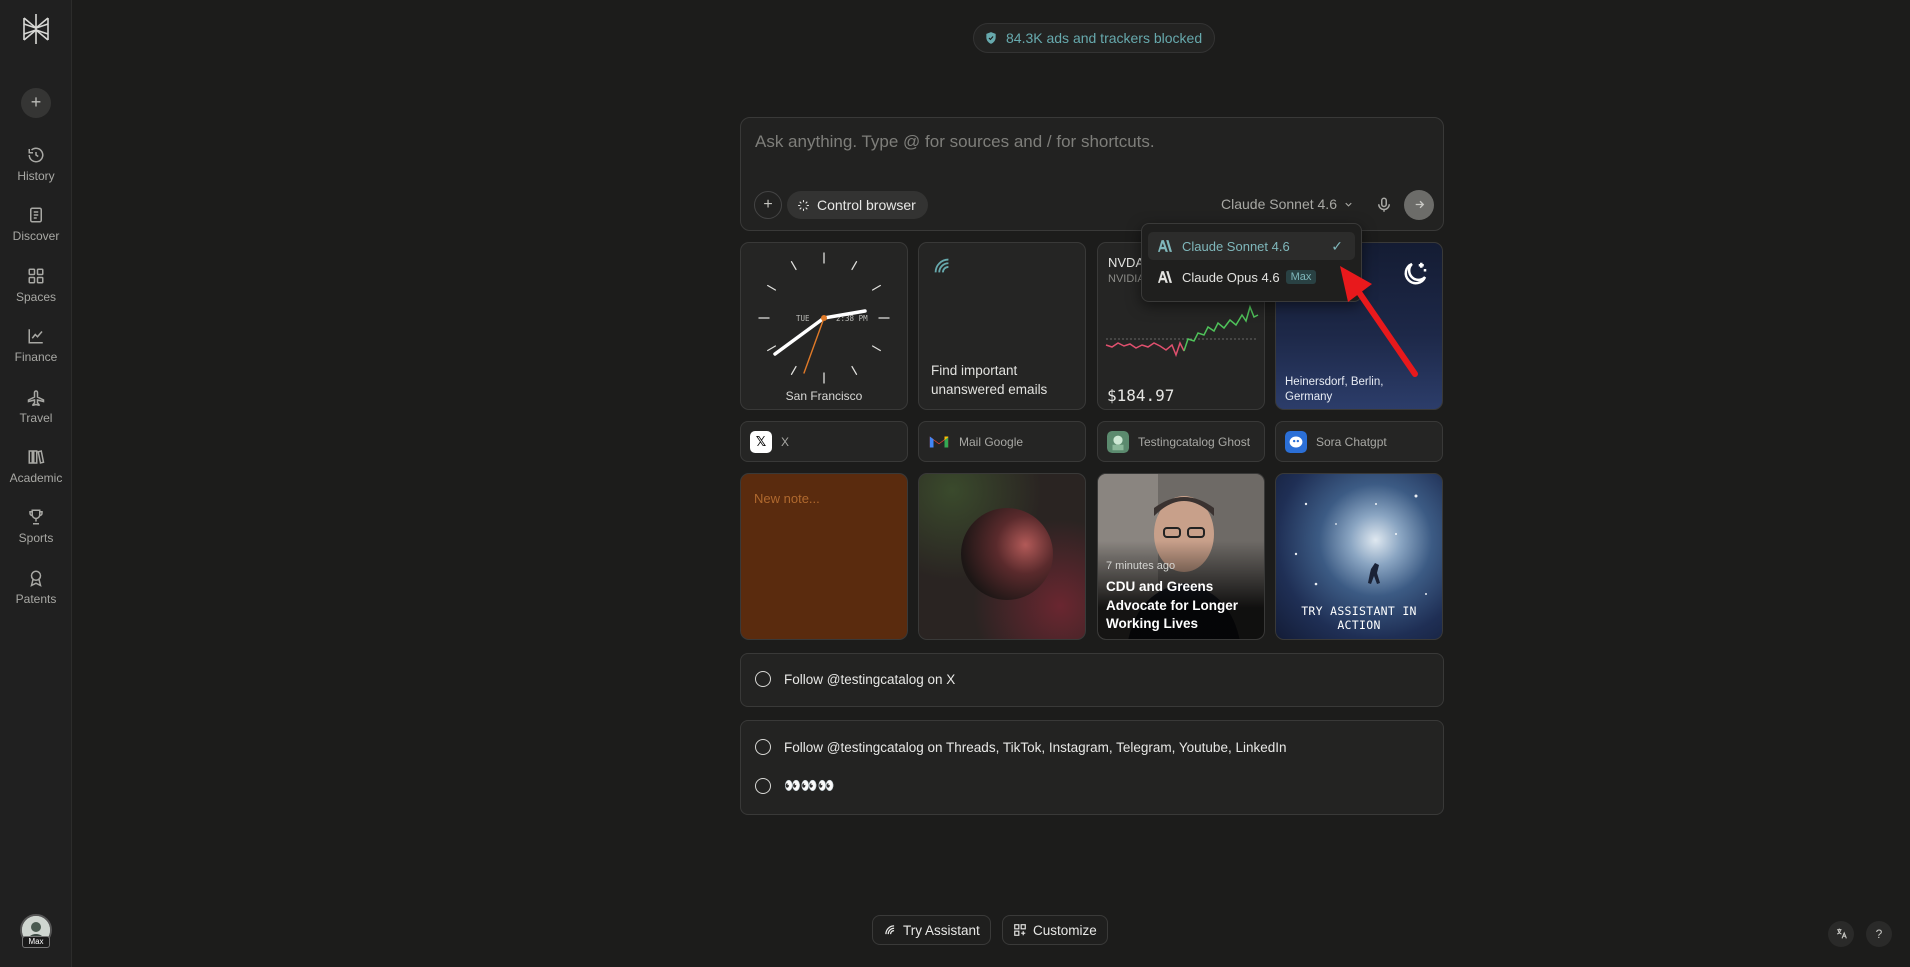  Describe the element at coordinates (36, 224) in the screenshot. I see `sidebar-item-discover: Discover` at that location.